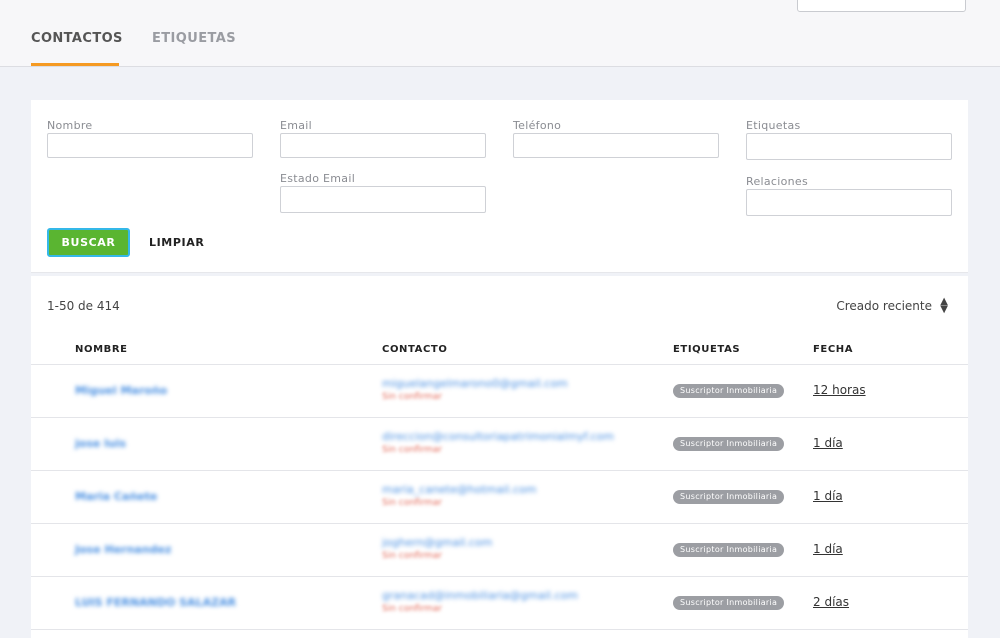 Image resolution: width=1000 pixels, height=638 pixels. I want to click on column-header-fecha: FECHA, so click(833, 349).